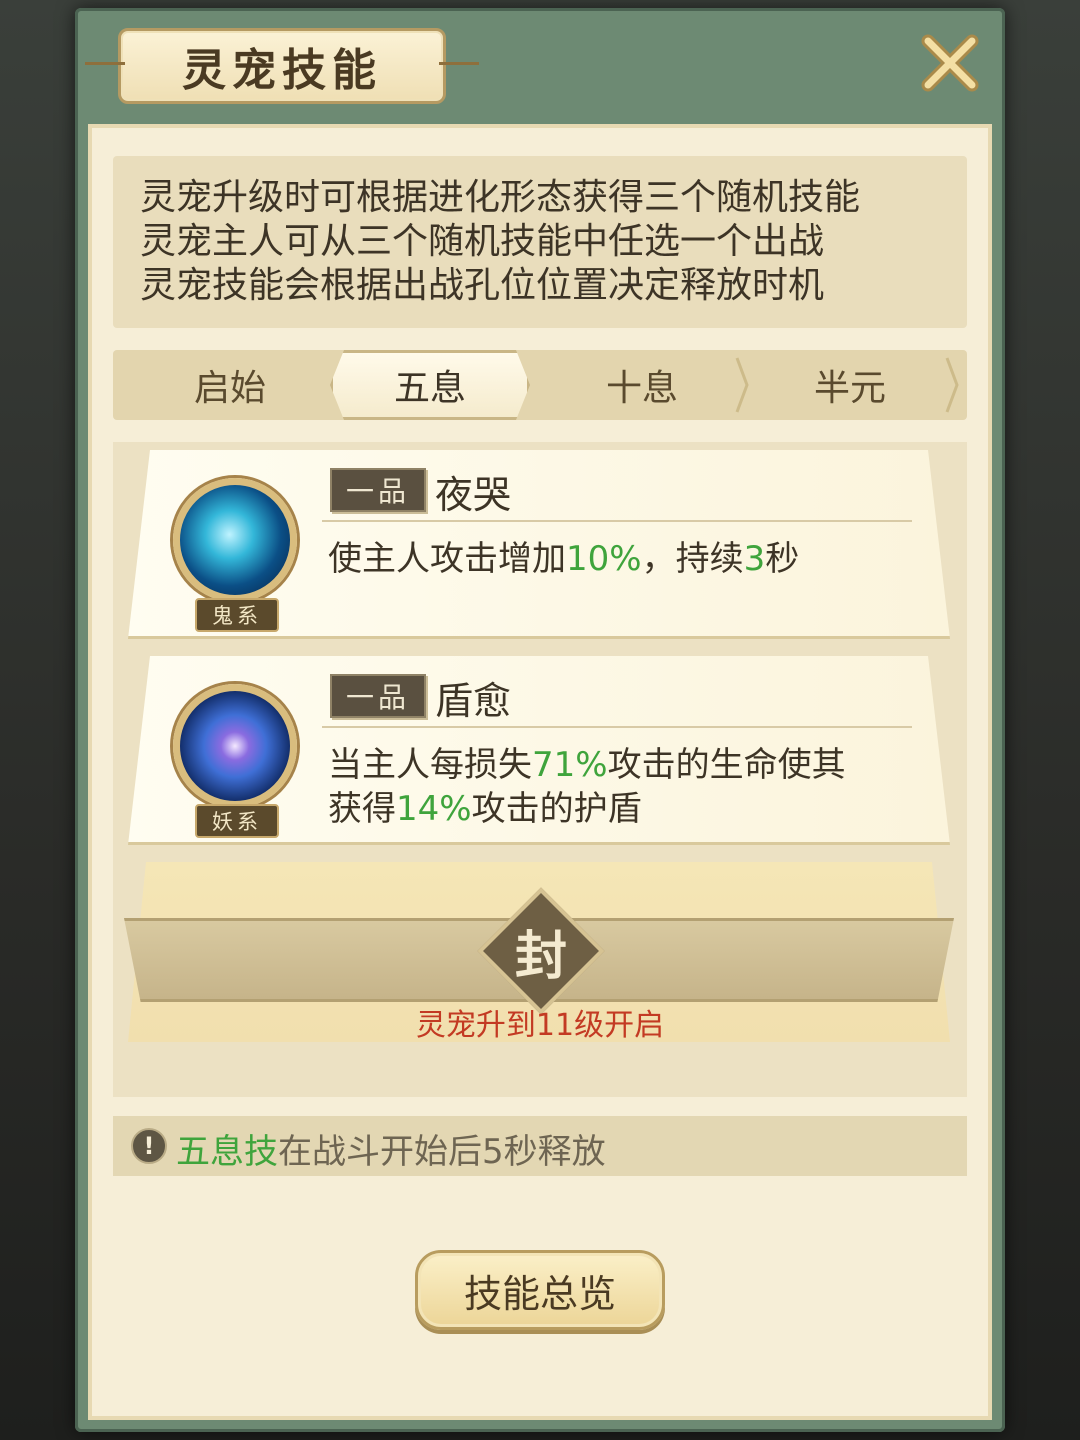 This screenshot has width=1080, height=1440. I want to click on element-type-tag: 妖系, so click(237, 821).